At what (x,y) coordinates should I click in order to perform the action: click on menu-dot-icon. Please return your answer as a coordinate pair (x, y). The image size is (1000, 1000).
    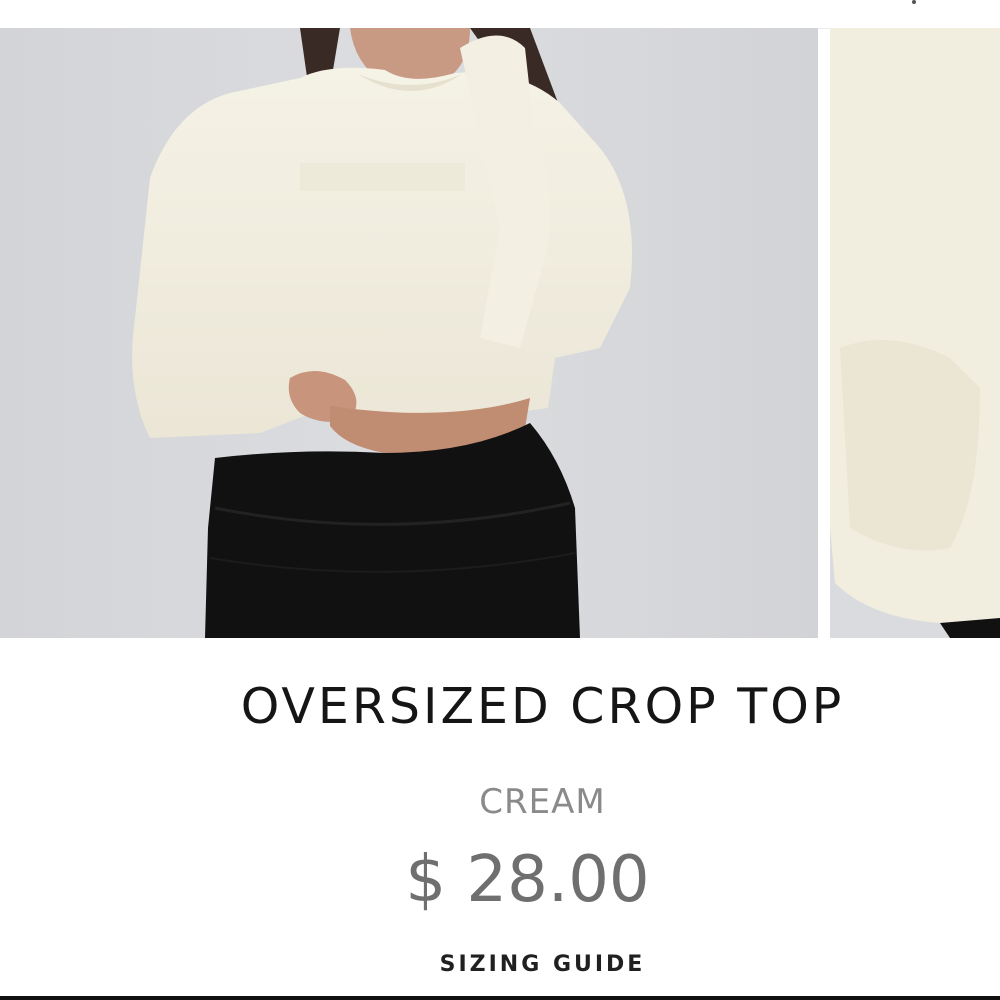
    Looking at the image, I should click on (914, 2).